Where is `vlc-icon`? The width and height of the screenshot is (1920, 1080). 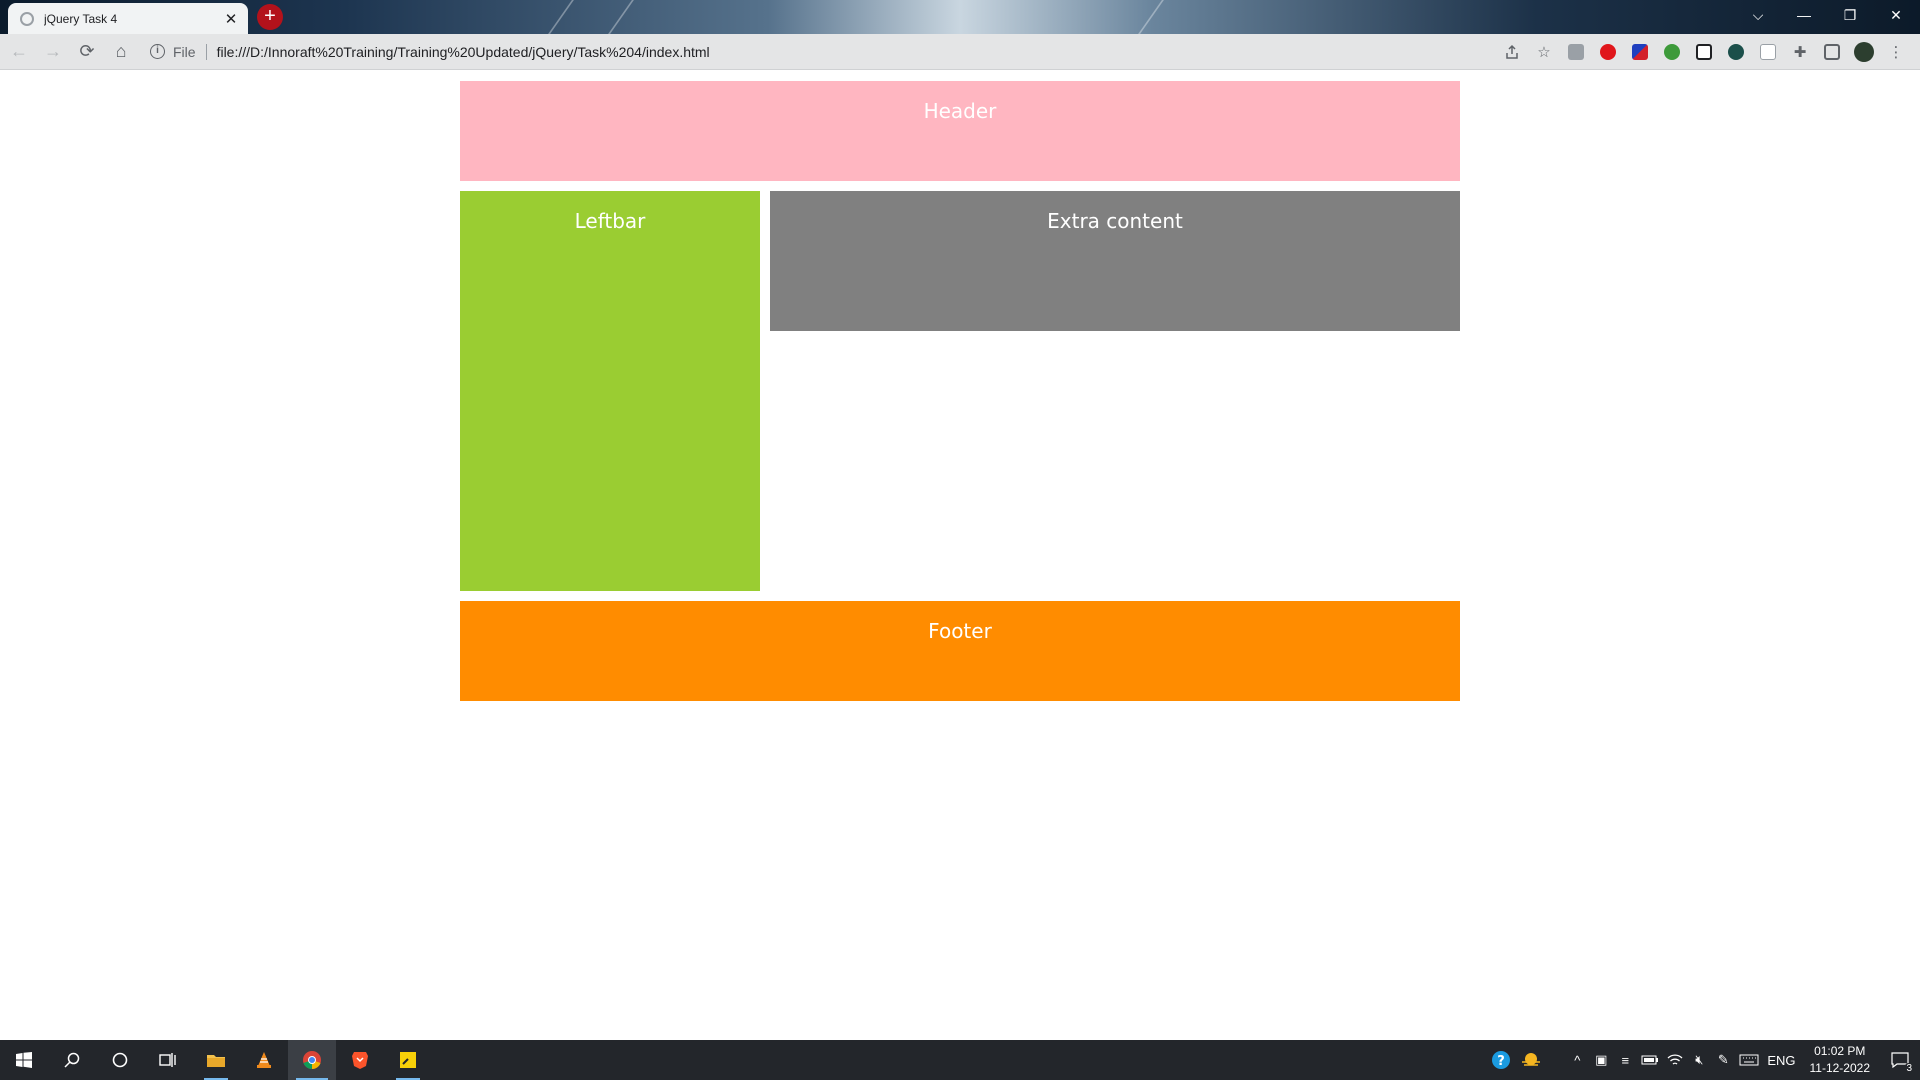
vlc-icon is located at coordinates (264, 1060).